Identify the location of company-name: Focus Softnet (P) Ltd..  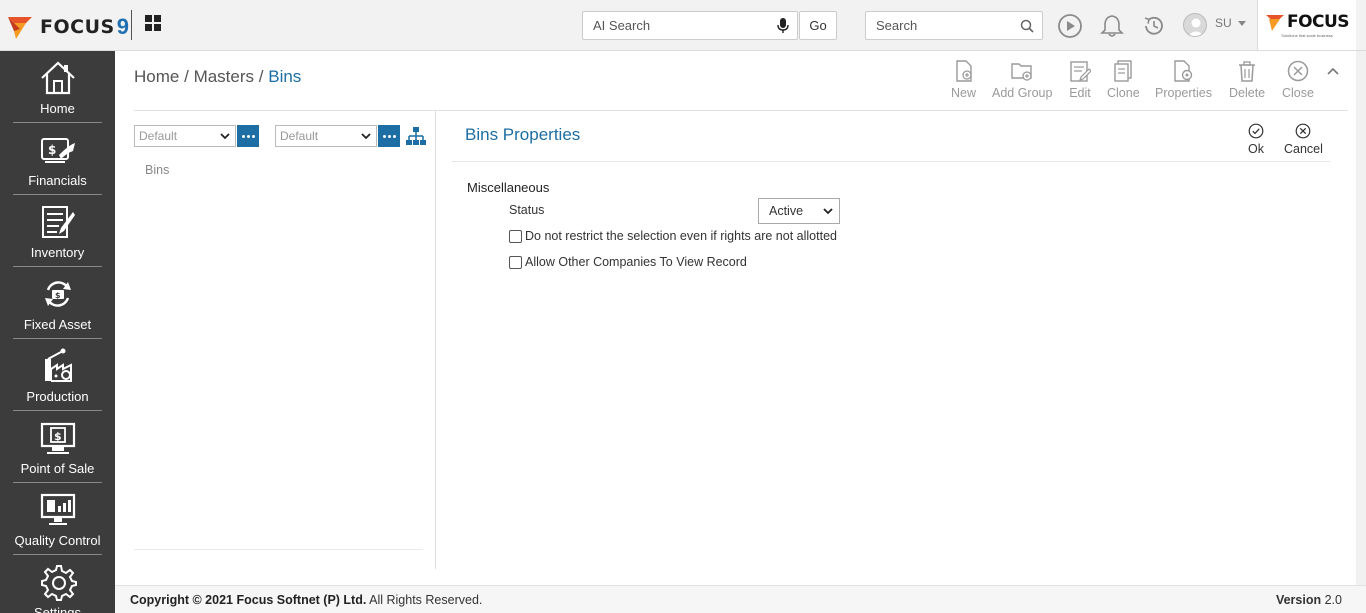
(301, 600).